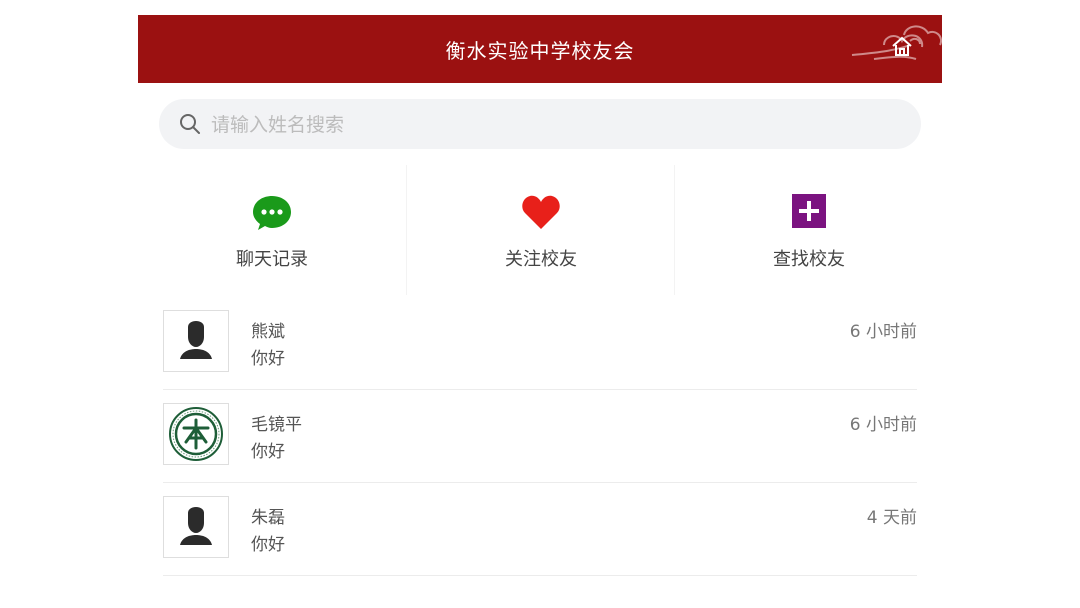 The image size is (1080, 608). I want to click on plus-square-icon, so click(809, 211).